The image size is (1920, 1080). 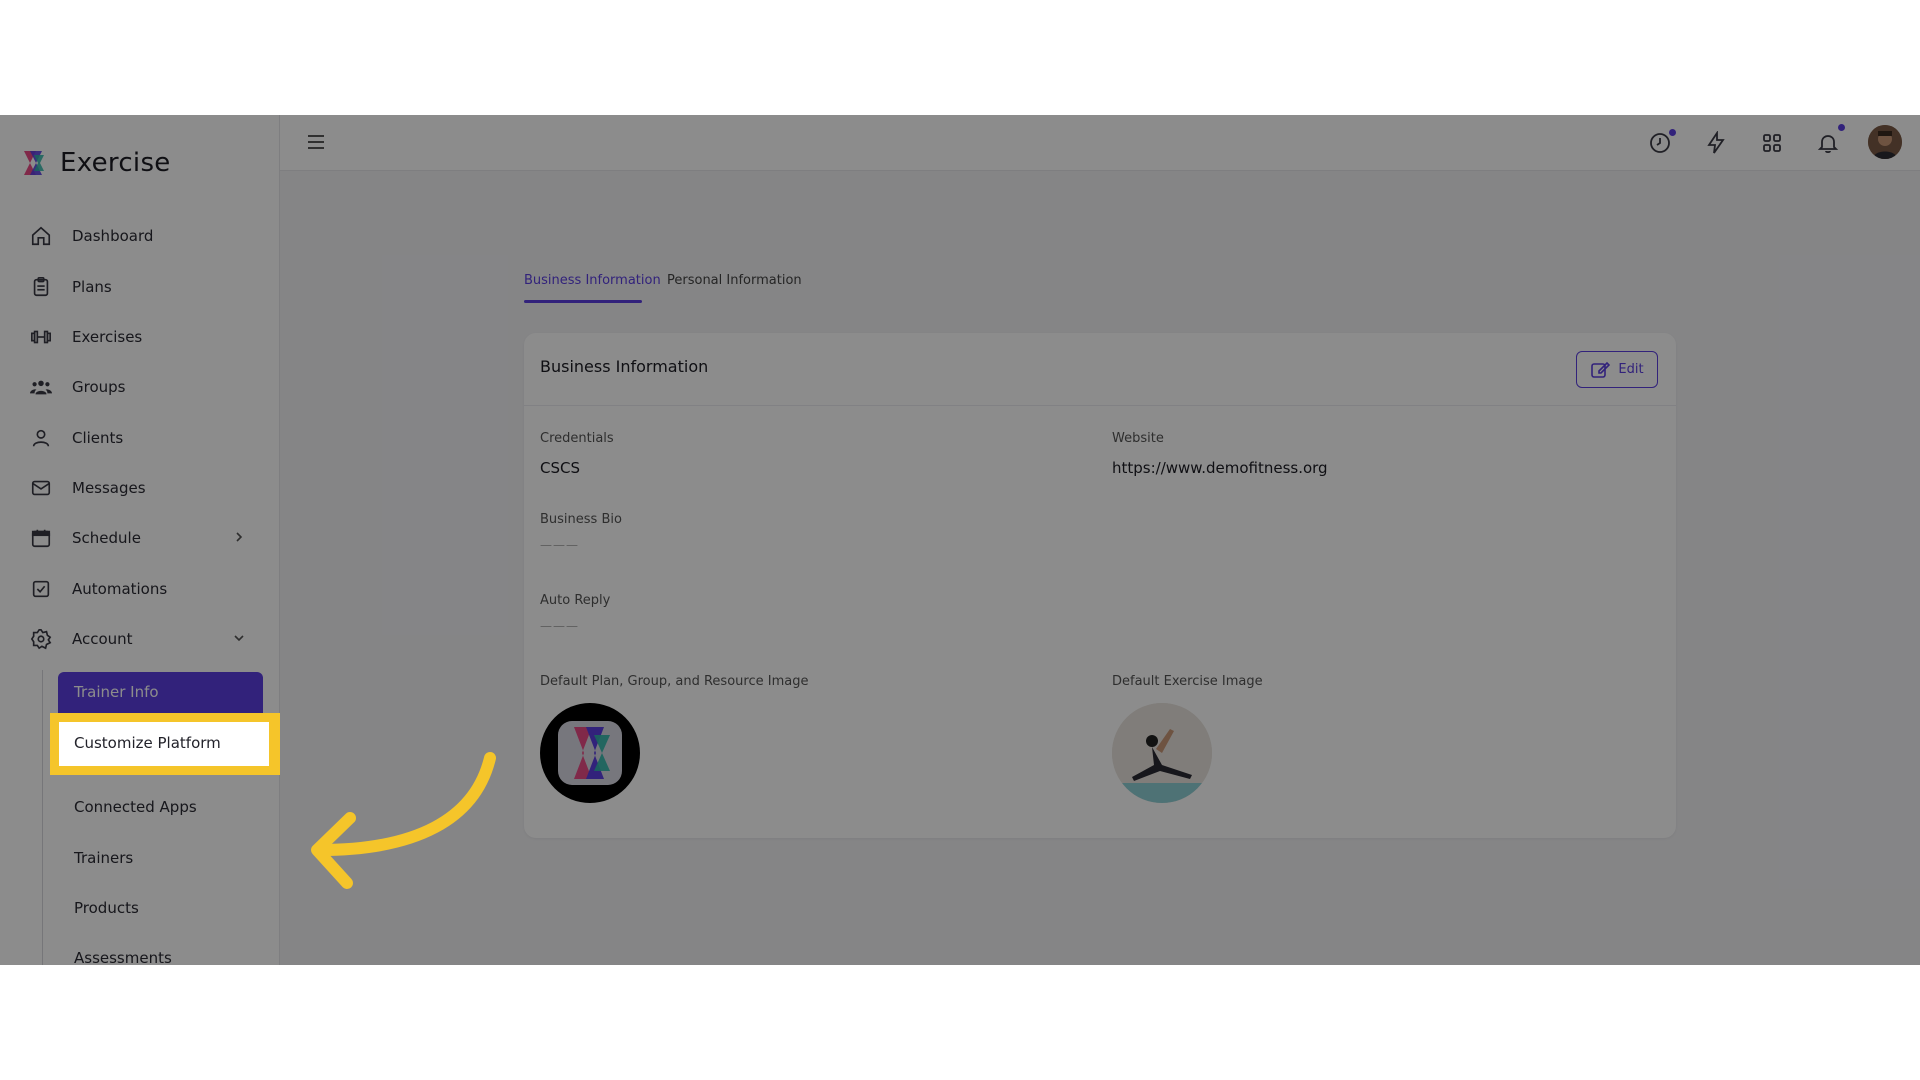 I want to click on bell-notification-dot, so click(x=1841, y=127).